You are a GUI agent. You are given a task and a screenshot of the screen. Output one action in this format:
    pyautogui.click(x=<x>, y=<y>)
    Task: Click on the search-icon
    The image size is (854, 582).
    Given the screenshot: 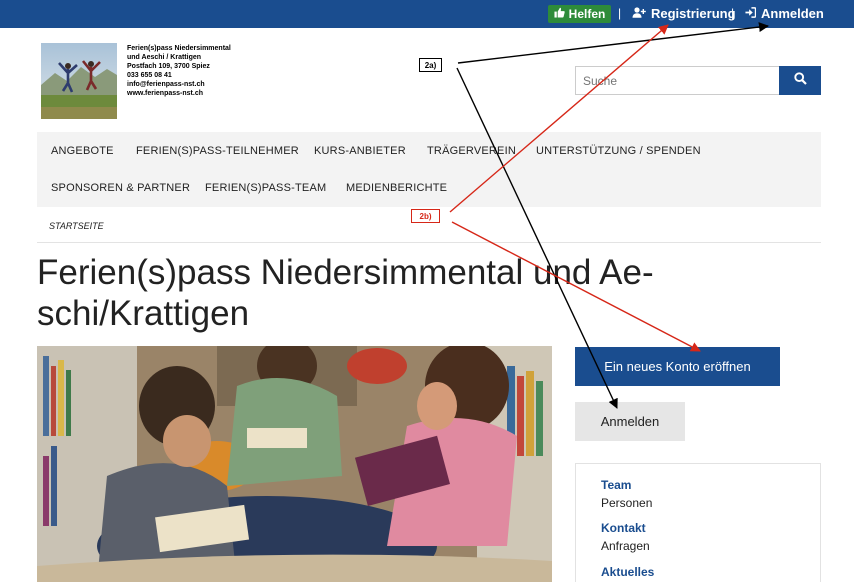 What is the action you would take?
    pyautogui.click(x=800, y=80)
    